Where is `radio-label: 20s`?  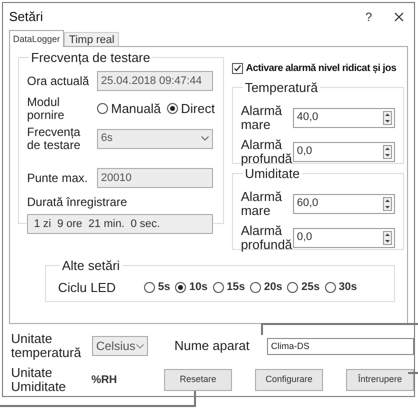
radio-label: 20s is located at coordinates (273, 287).